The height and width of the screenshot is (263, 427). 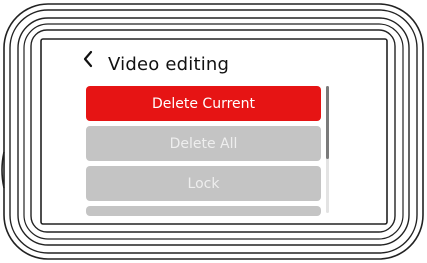 I want to click on back-button, so click(x=93, y=63).